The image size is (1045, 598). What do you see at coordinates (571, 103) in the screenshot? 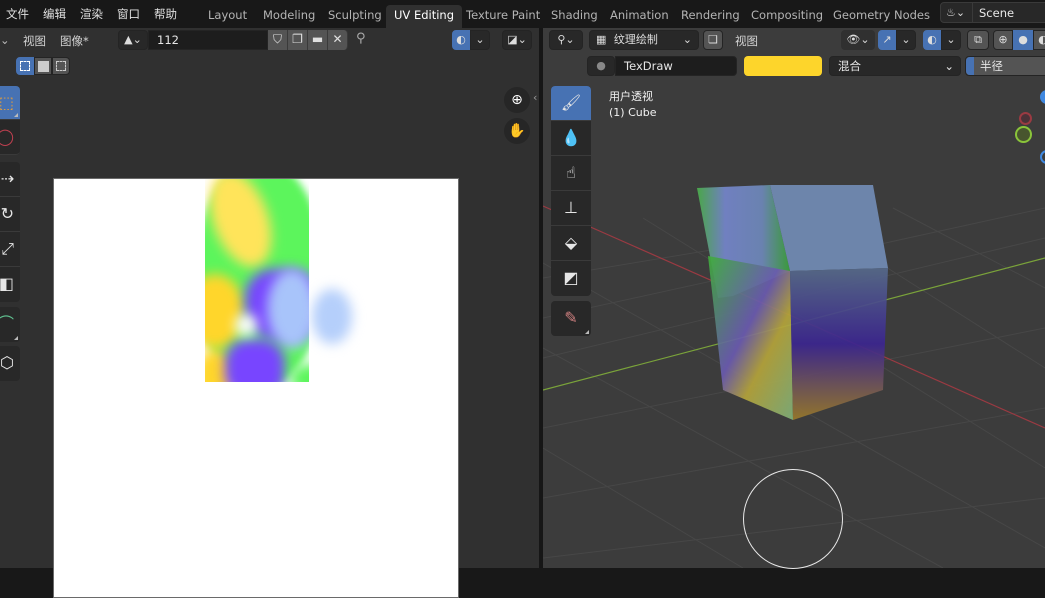
I see `draw-brush-tool: 🖌` at bounding box center [571, 103].